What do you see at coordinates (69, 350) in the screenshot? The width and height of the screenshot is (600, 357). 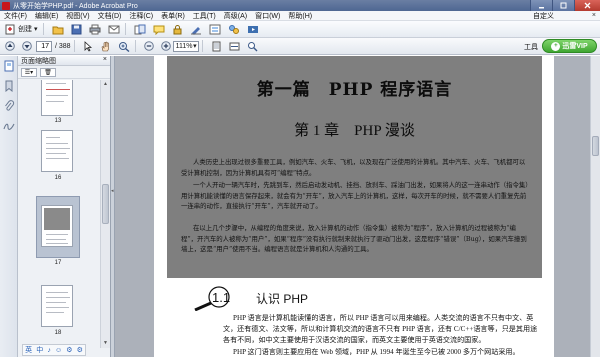 I see `ime-settings-icon: ⚙` at bounding box center [69, 350].